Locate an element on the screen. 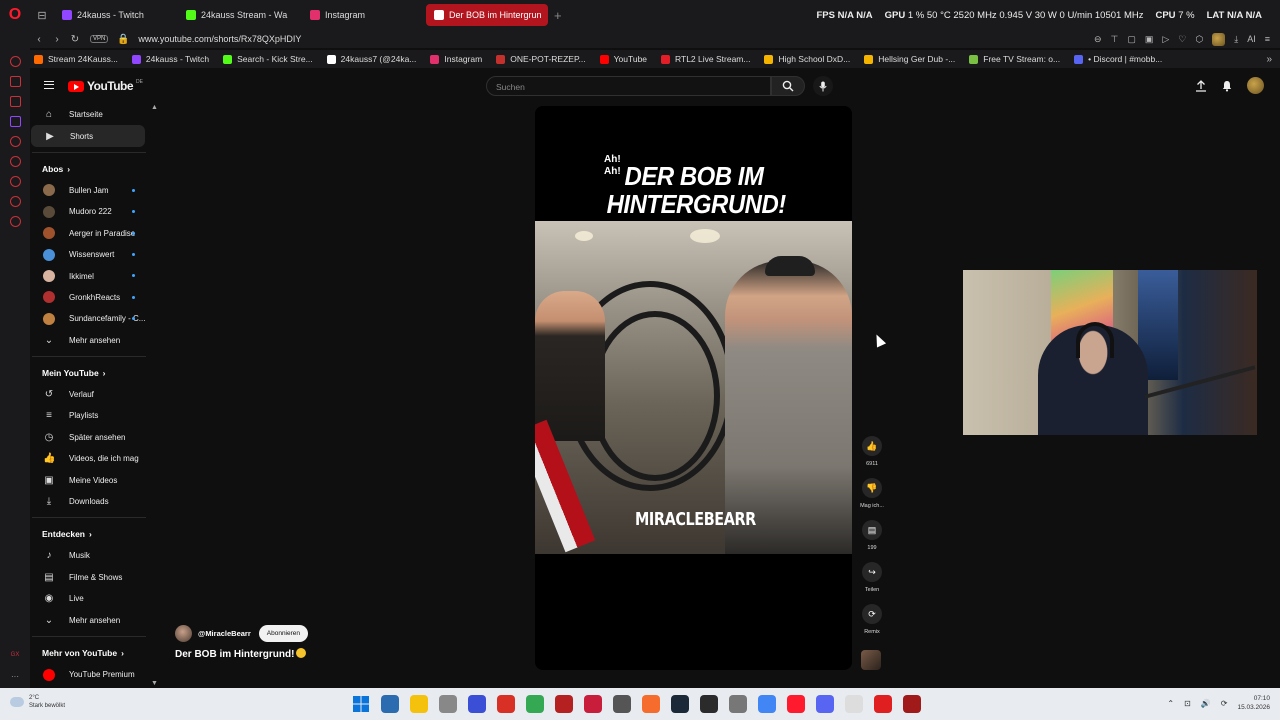 The height and width of the screenshot is (720, 1280). messenger-icon is located at coordinates (15, 101).